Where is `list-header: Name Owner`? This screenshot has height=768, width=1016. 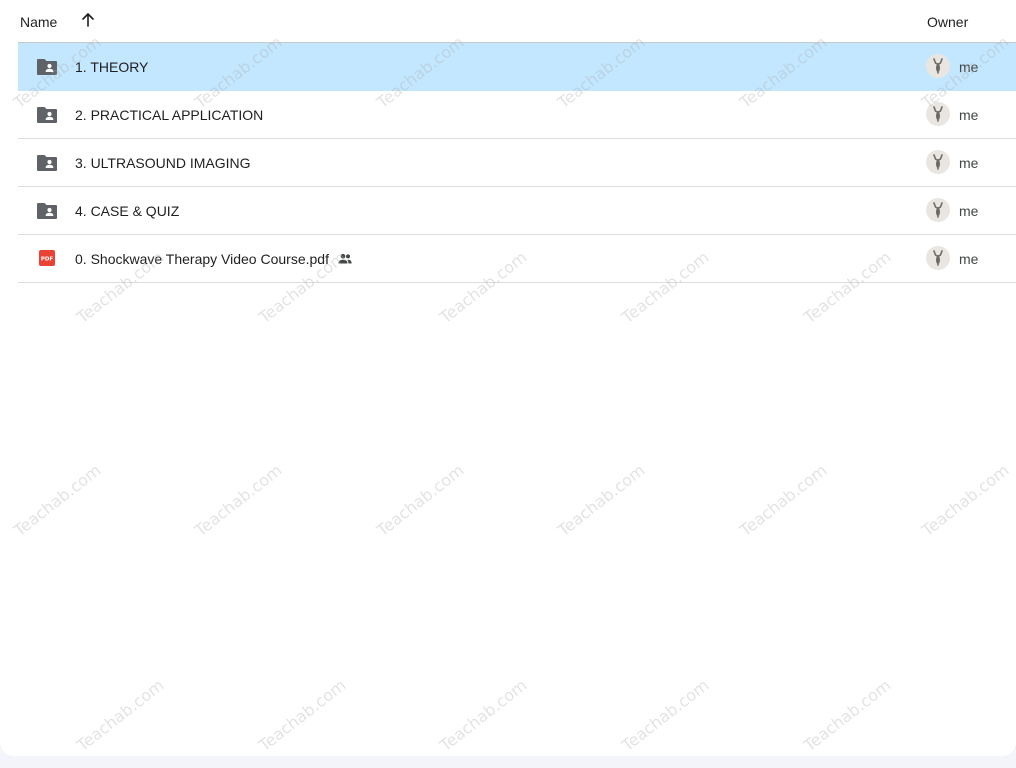
list-header: Name Owner is located at coordinates (517, 21).